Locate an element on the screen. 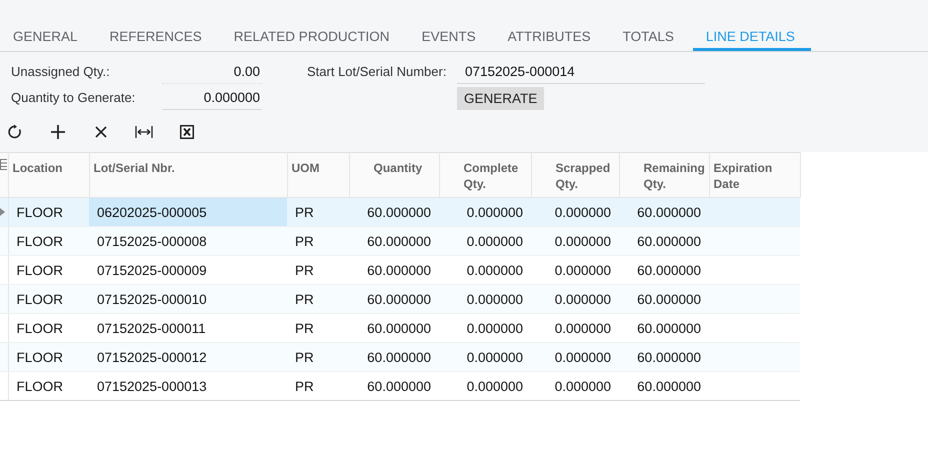  tab: TOTALS is located at coordinates (650, 25).